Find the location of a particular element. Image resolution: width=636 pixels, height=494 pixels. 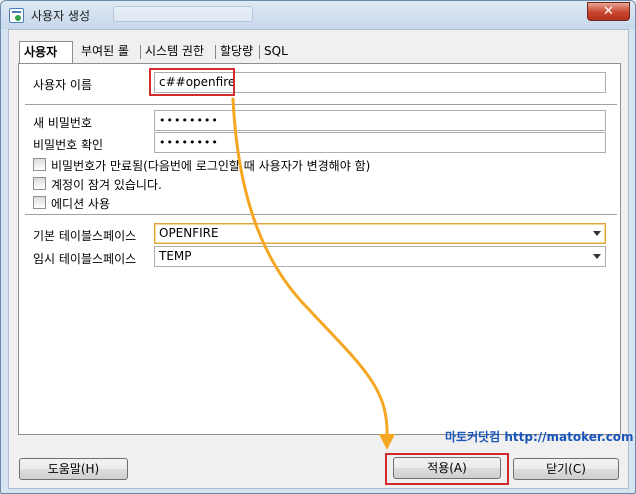

confirm-password-field: •••••••• is located at coordinates (380, 142).